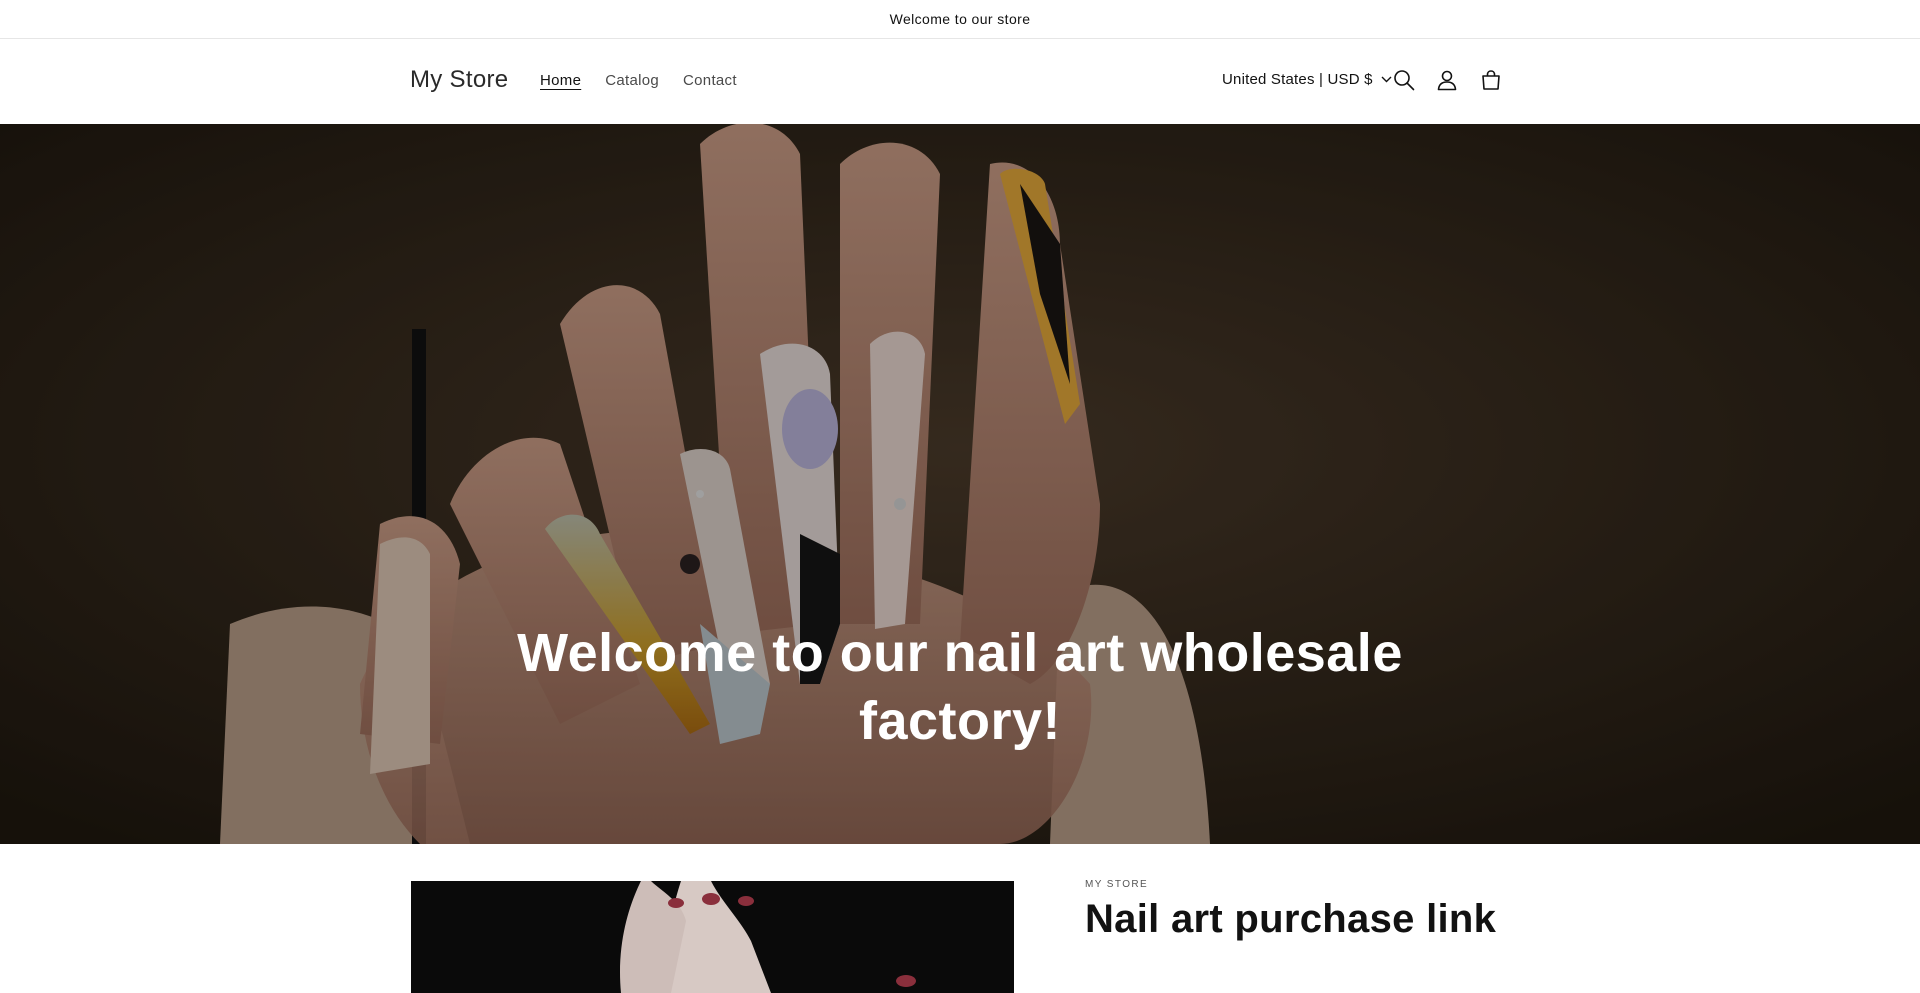 The image size is (1920, 993). I want to click on account-icon, so click(1447, 80).